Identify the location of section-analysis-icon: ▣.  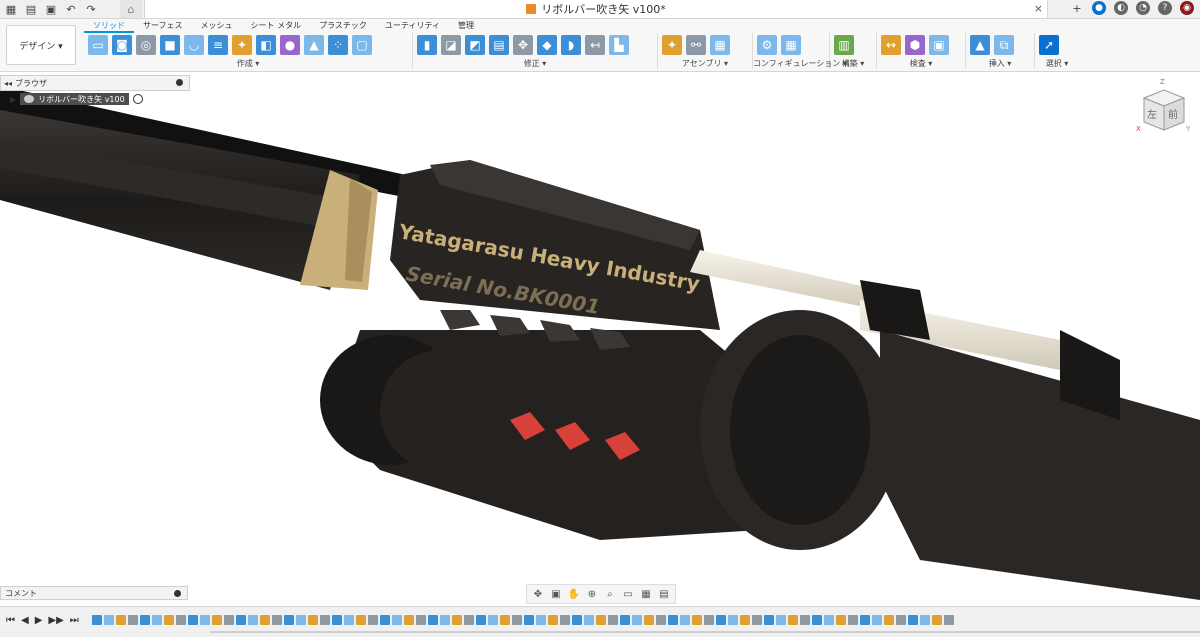
(939, 45).